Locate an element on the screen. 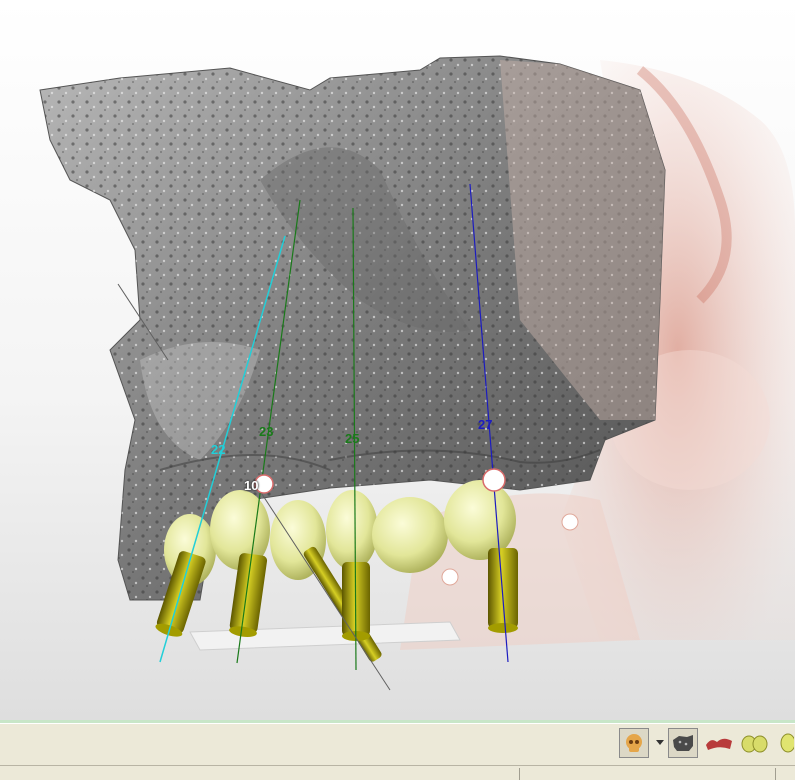 This screenshot has height=780, width=795. bone-icon is located at coordinates (683, 743).